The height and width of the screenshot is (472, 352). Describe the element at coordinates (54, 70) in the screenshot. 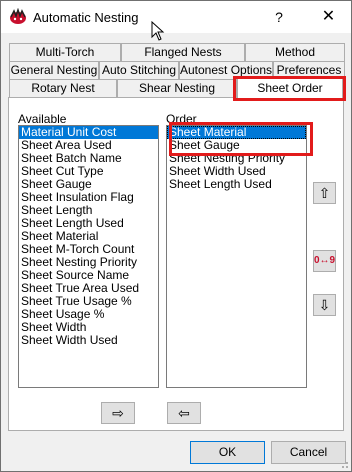

I see `tab-general-nesting: General Nesting` at that location.